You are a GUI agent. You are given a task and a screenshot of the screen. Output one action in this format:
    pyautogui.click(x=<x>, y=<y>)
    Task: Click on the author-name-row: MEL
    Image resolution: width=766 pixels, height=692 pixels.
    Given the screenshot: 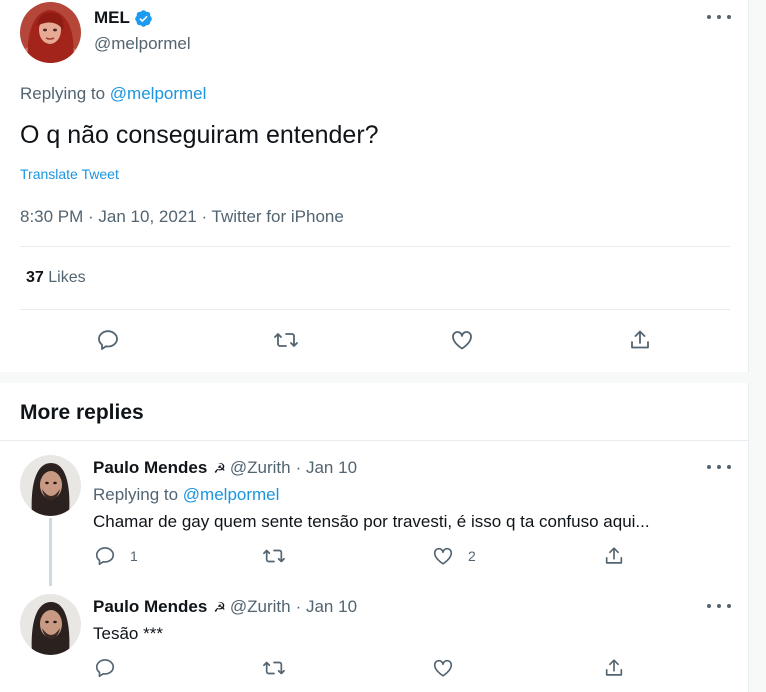 What is the action you would take?
    pyautogui.click(x=123, y=18)
    